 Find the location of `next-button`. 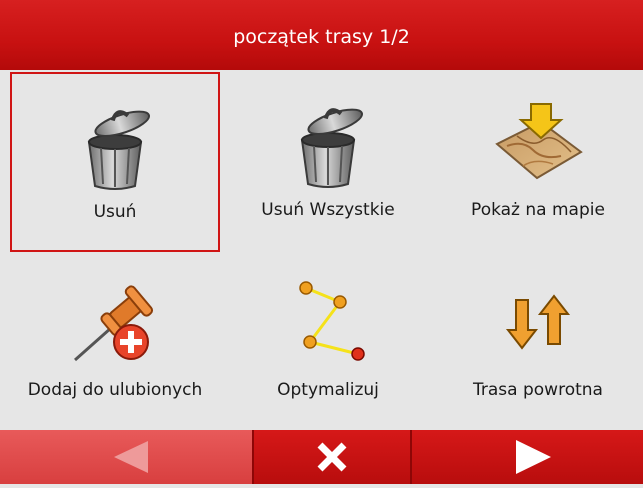

next-button is located at coordinates (527, 457).